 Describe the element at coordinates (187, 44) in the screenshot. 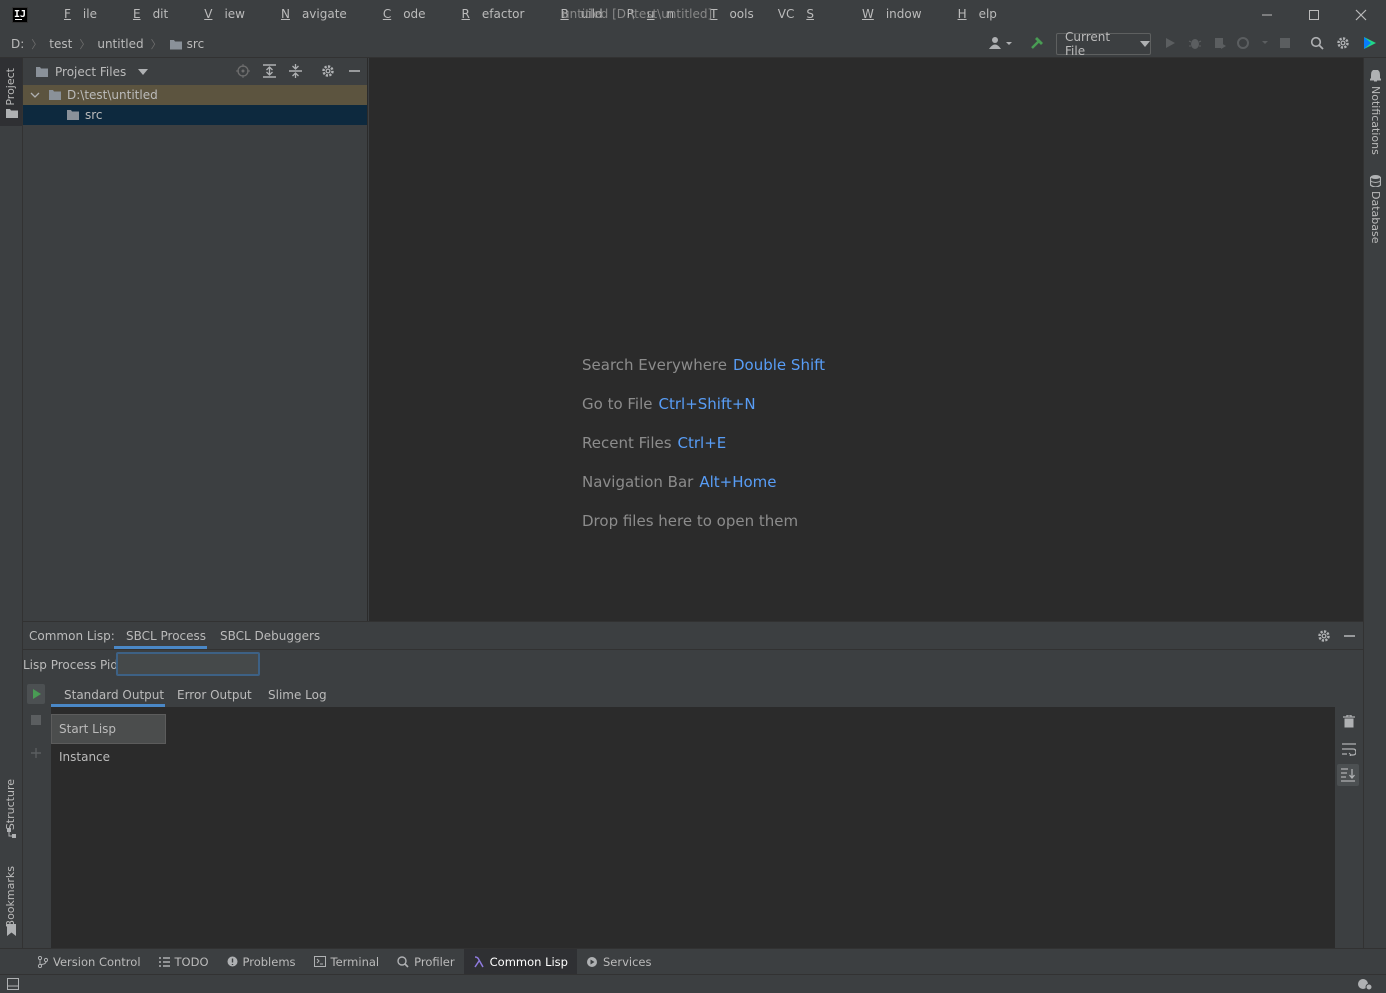

I see `breadcrumb-src: src` at that location.